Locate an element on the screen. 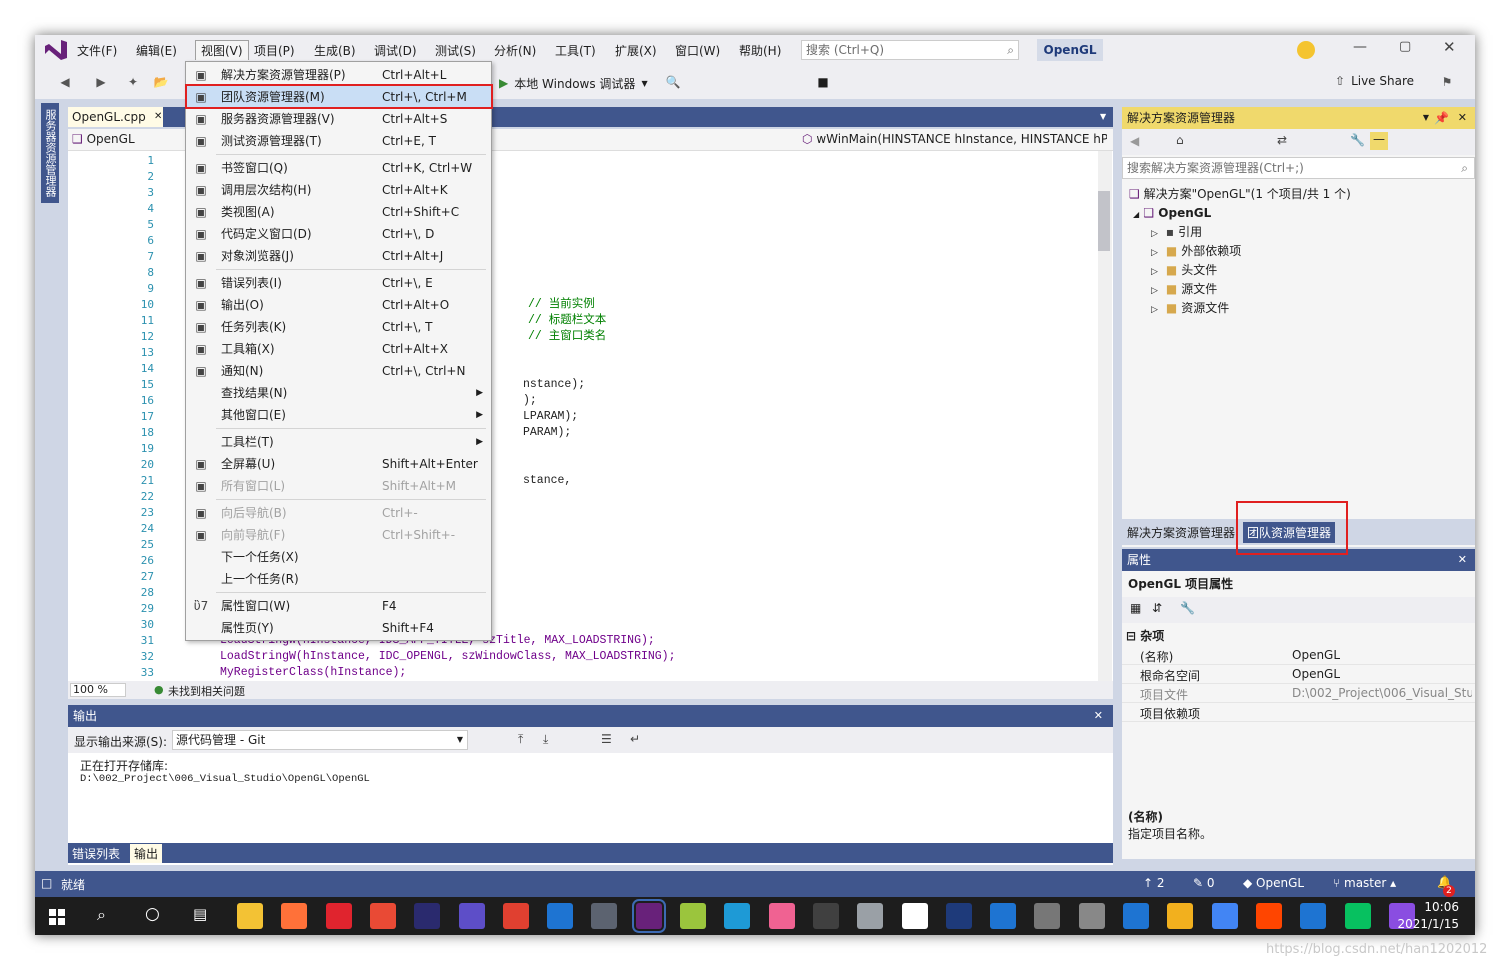 This screenshot has height=970, width=1510. search-icon: ⌕ is located at coordinates (101, 915).